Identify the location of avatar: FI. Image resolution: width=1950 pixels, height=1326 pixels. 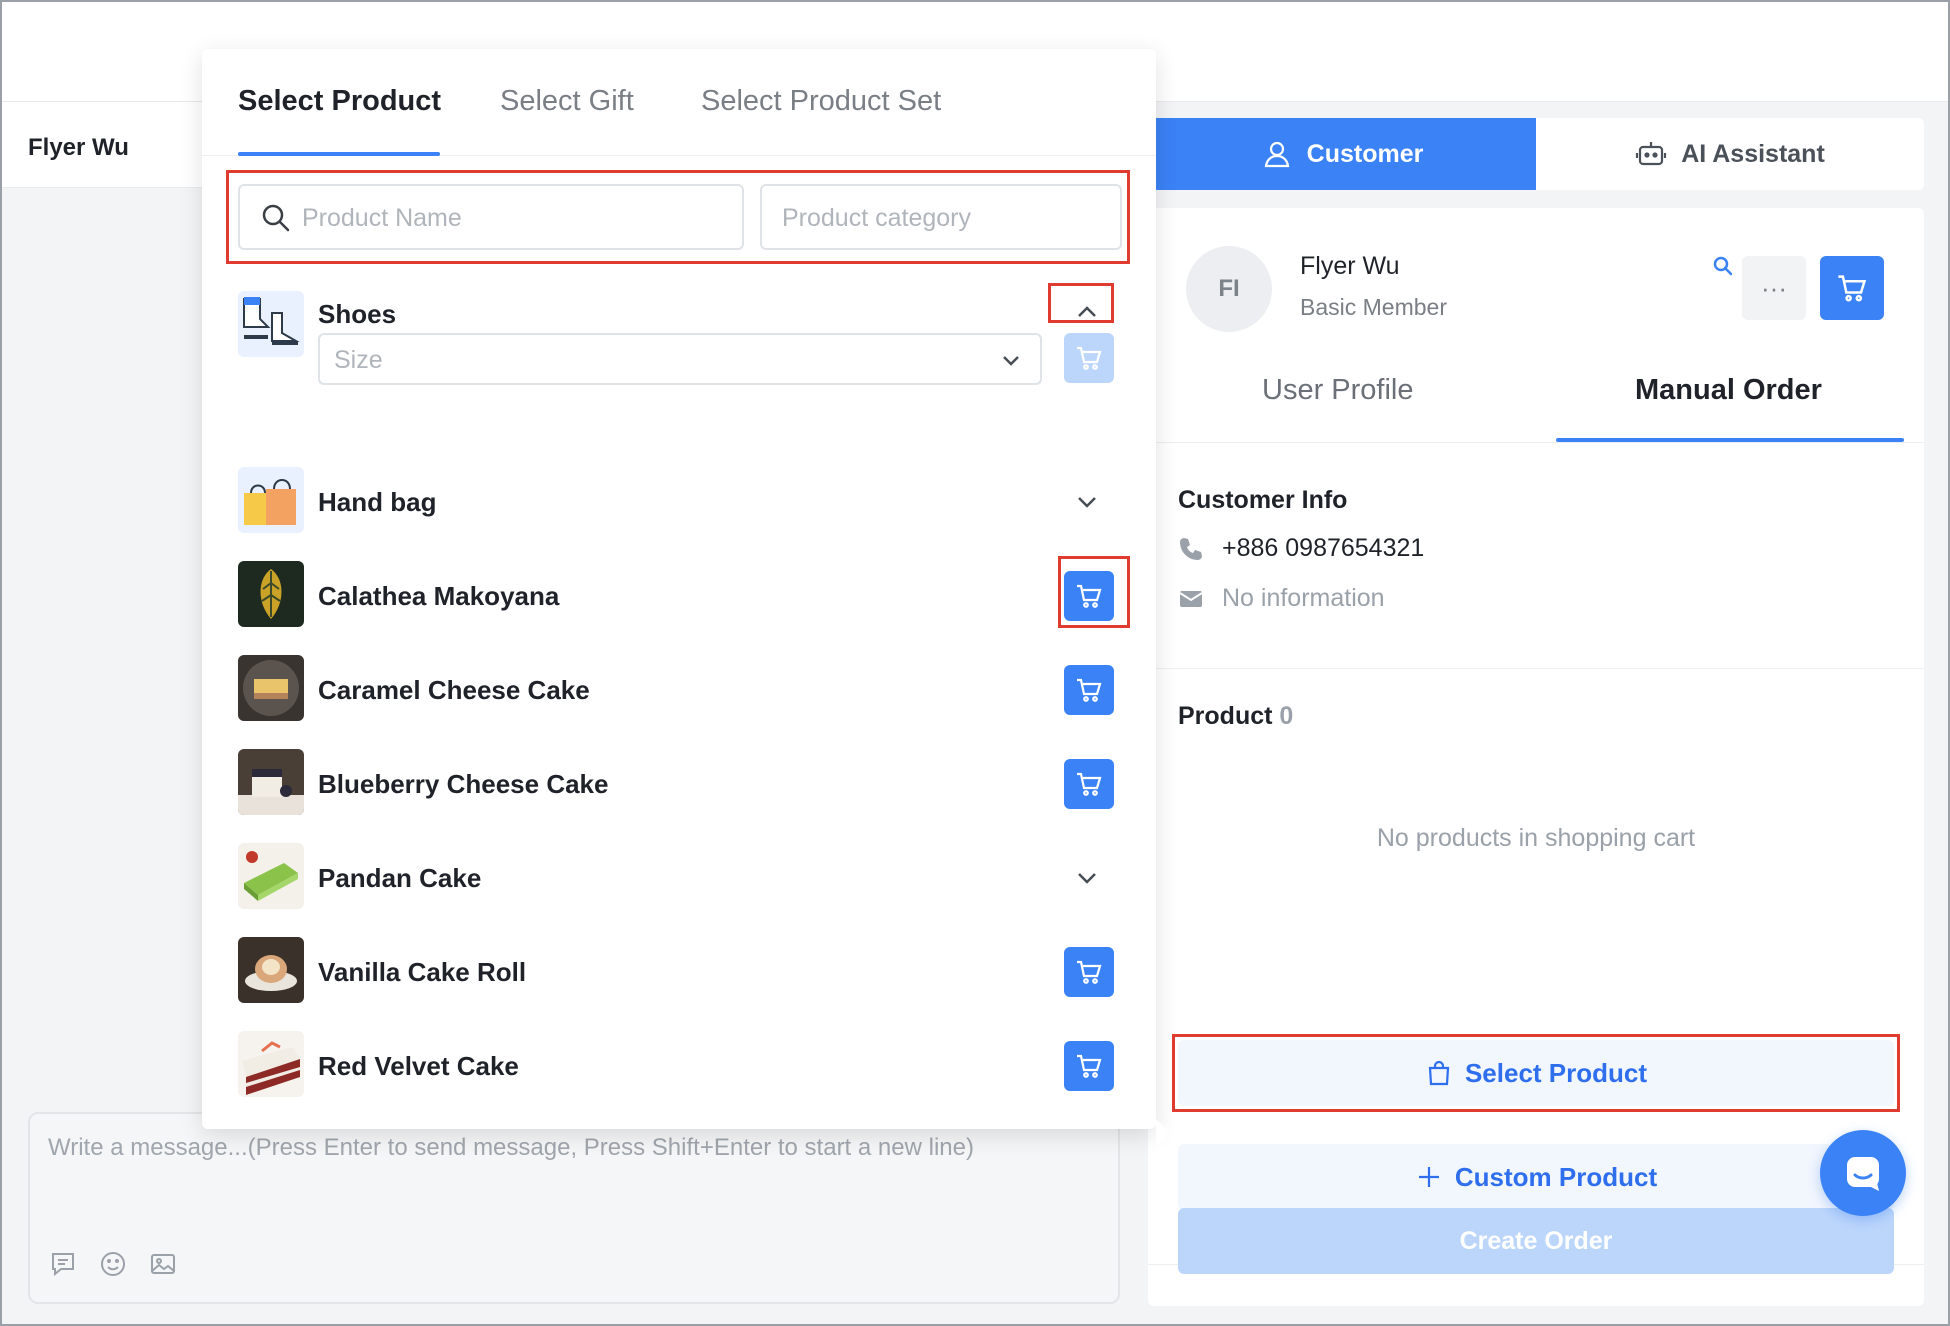
(1229, 289).